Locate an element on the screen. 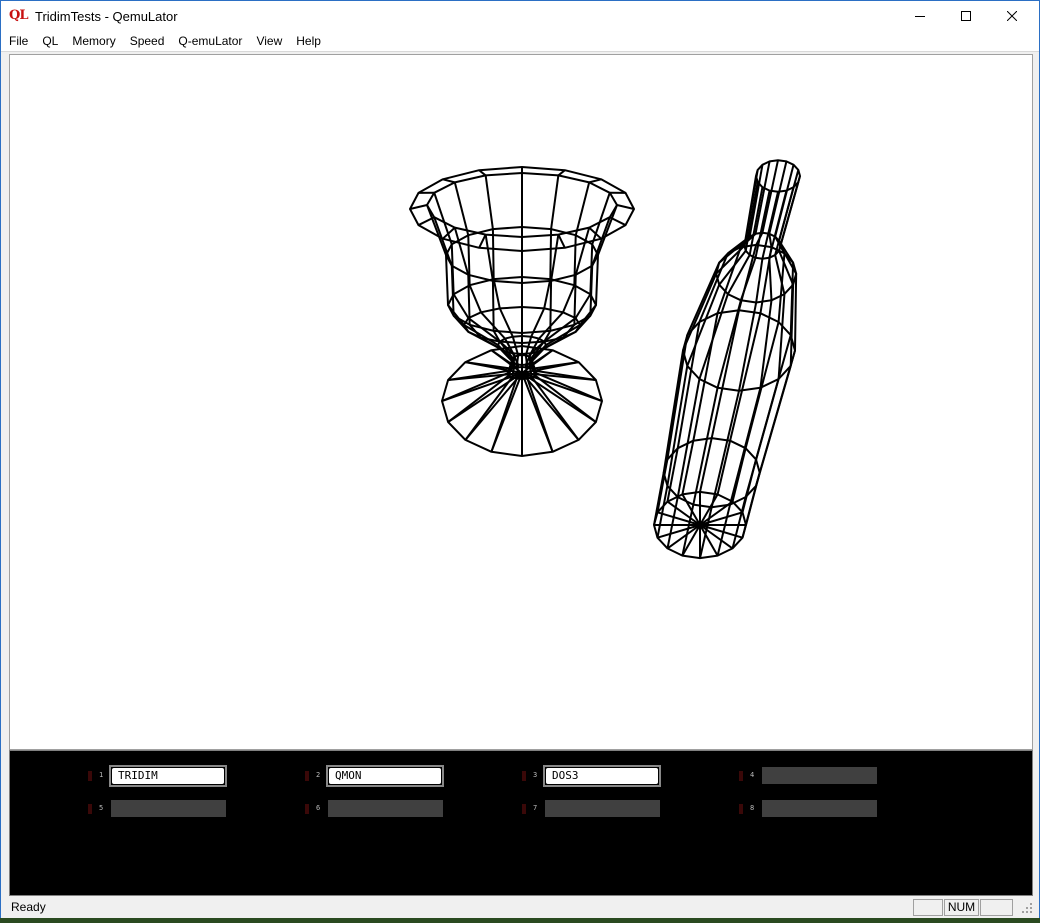 The height and width of the screenshot is (923, 1040). slot-number: 3 is located at coordinates (535, 775).